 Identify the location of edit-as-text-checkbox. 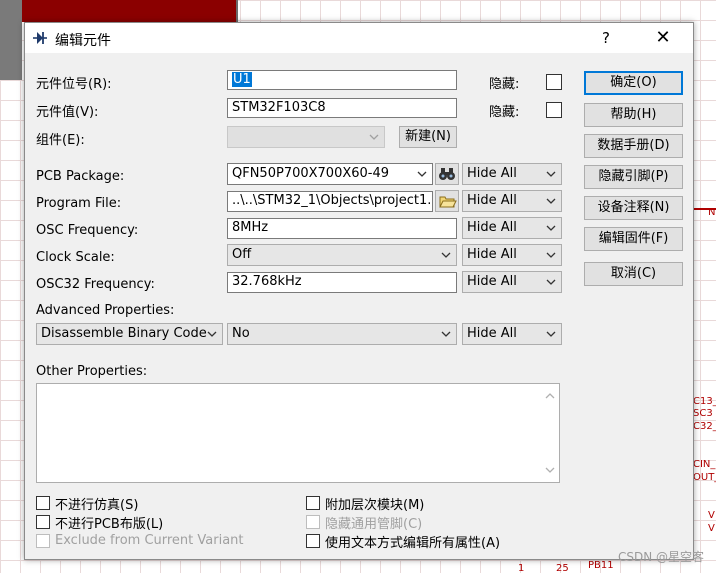
(313, 541).